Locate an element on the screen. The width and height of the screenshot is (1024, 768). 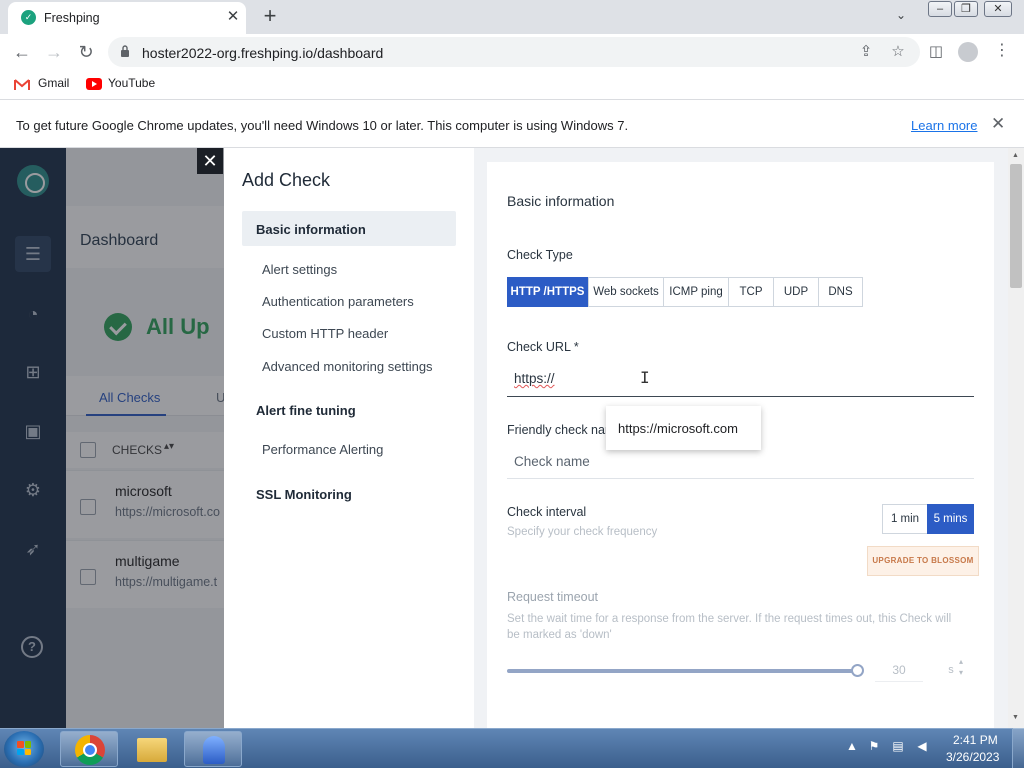
text-cursor-icon: I is located at coordinates (645, 377).